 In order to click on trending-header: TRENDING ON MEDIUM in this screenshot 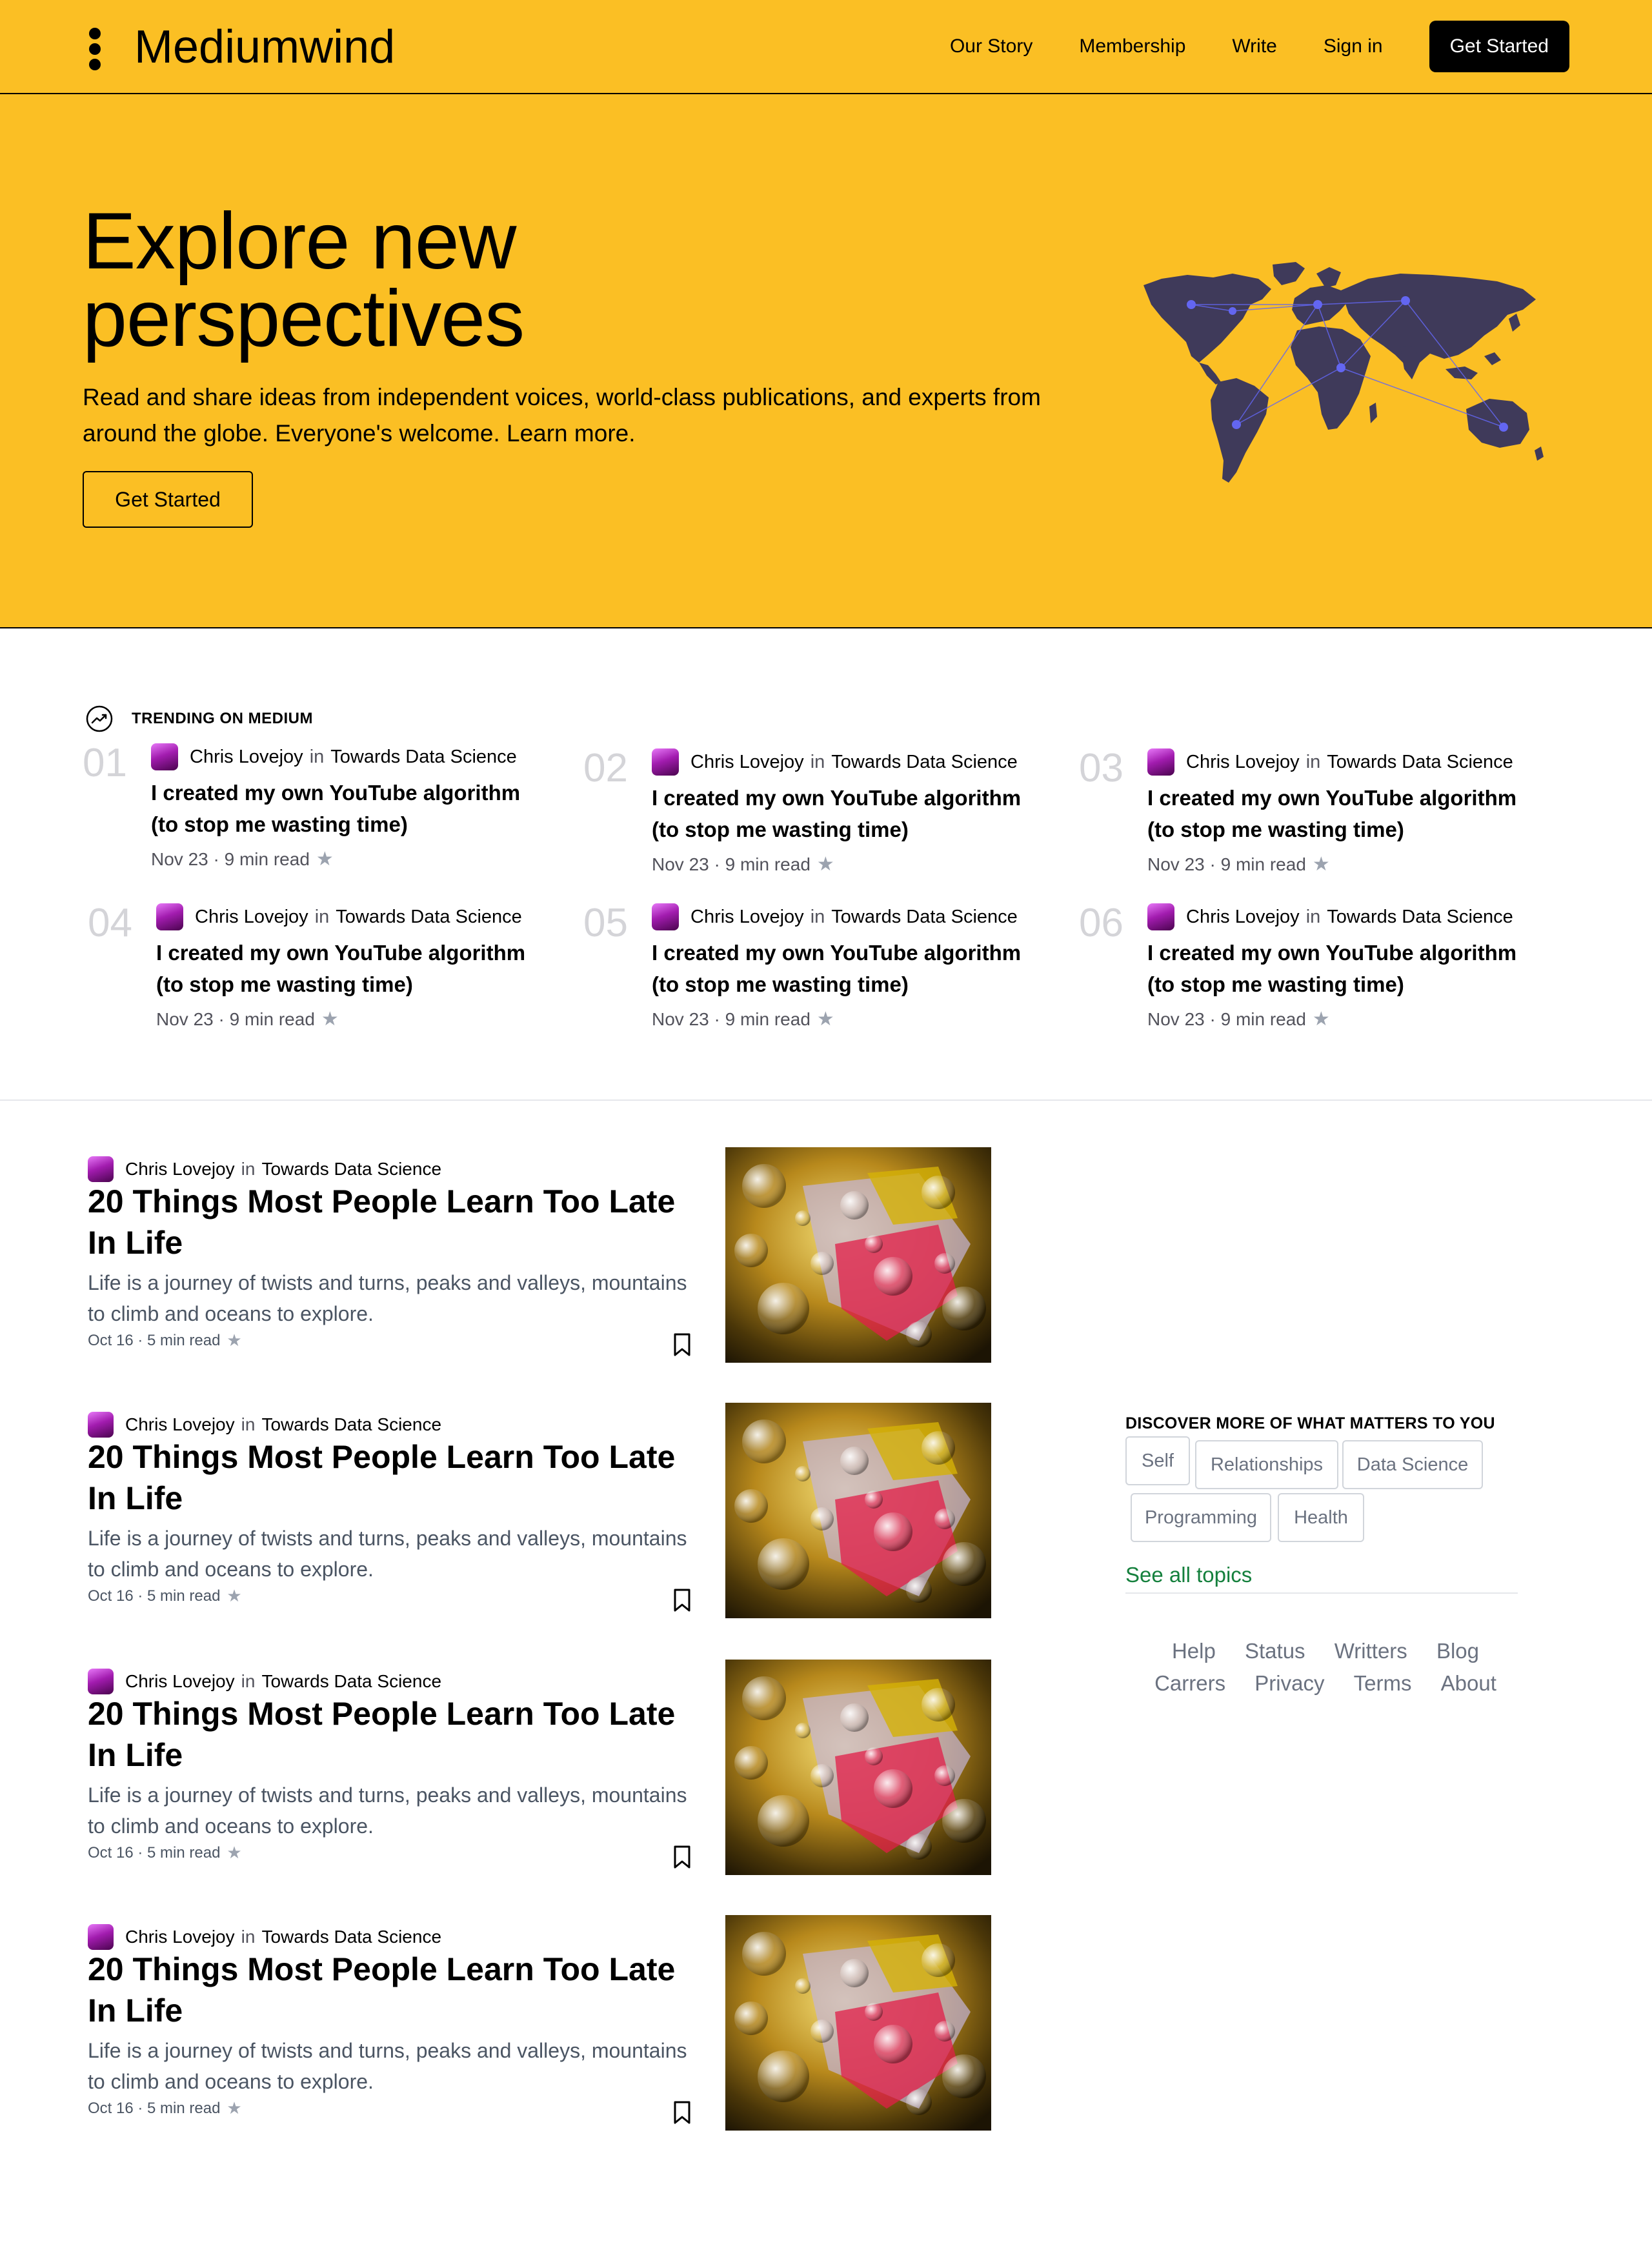, I will do `click(199, 719)`.